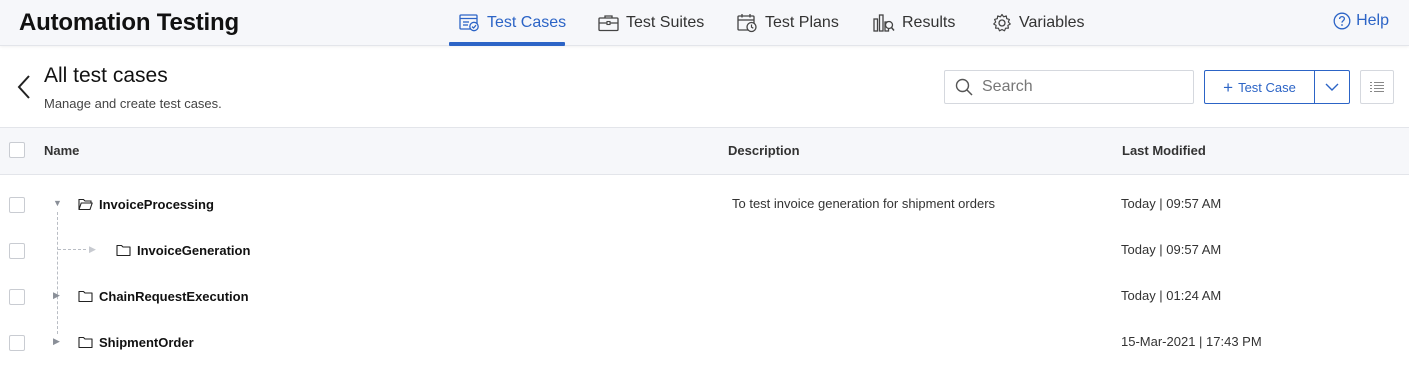 Image resolution: width=1409 pixels, height=373 pixels. I want to click on column-header-name: Name, so click(61, 150).